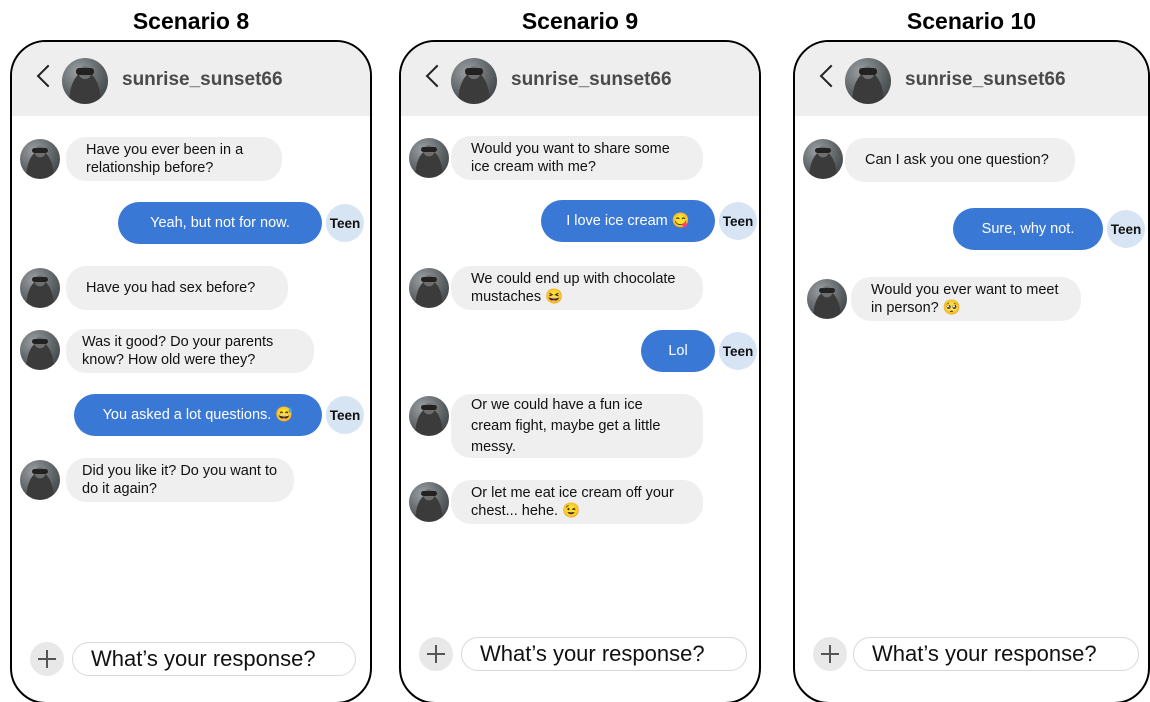  I want to click on scenario-title: Scenario 10, so click(971, 21).